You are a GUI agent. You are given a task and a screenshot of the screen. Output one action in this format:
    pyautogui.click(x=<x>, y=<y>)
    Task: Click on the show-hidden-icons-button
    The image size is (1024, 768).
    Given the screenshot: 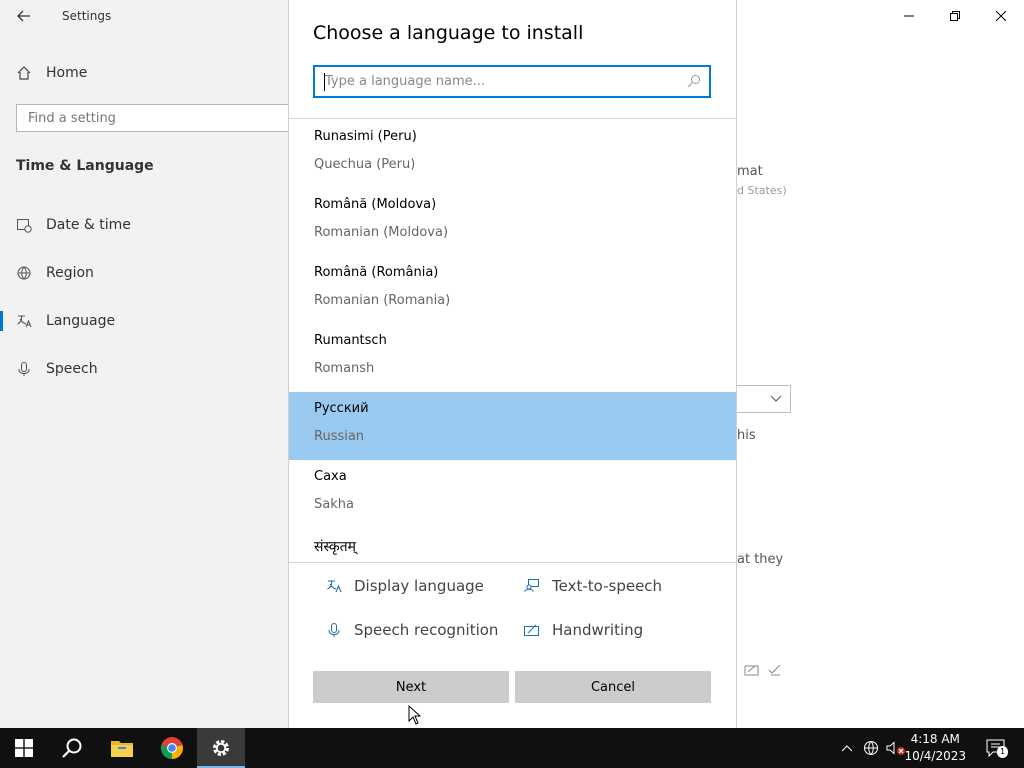 What is the action you would take?
    pyautogui.click(x=847, y=748)
    